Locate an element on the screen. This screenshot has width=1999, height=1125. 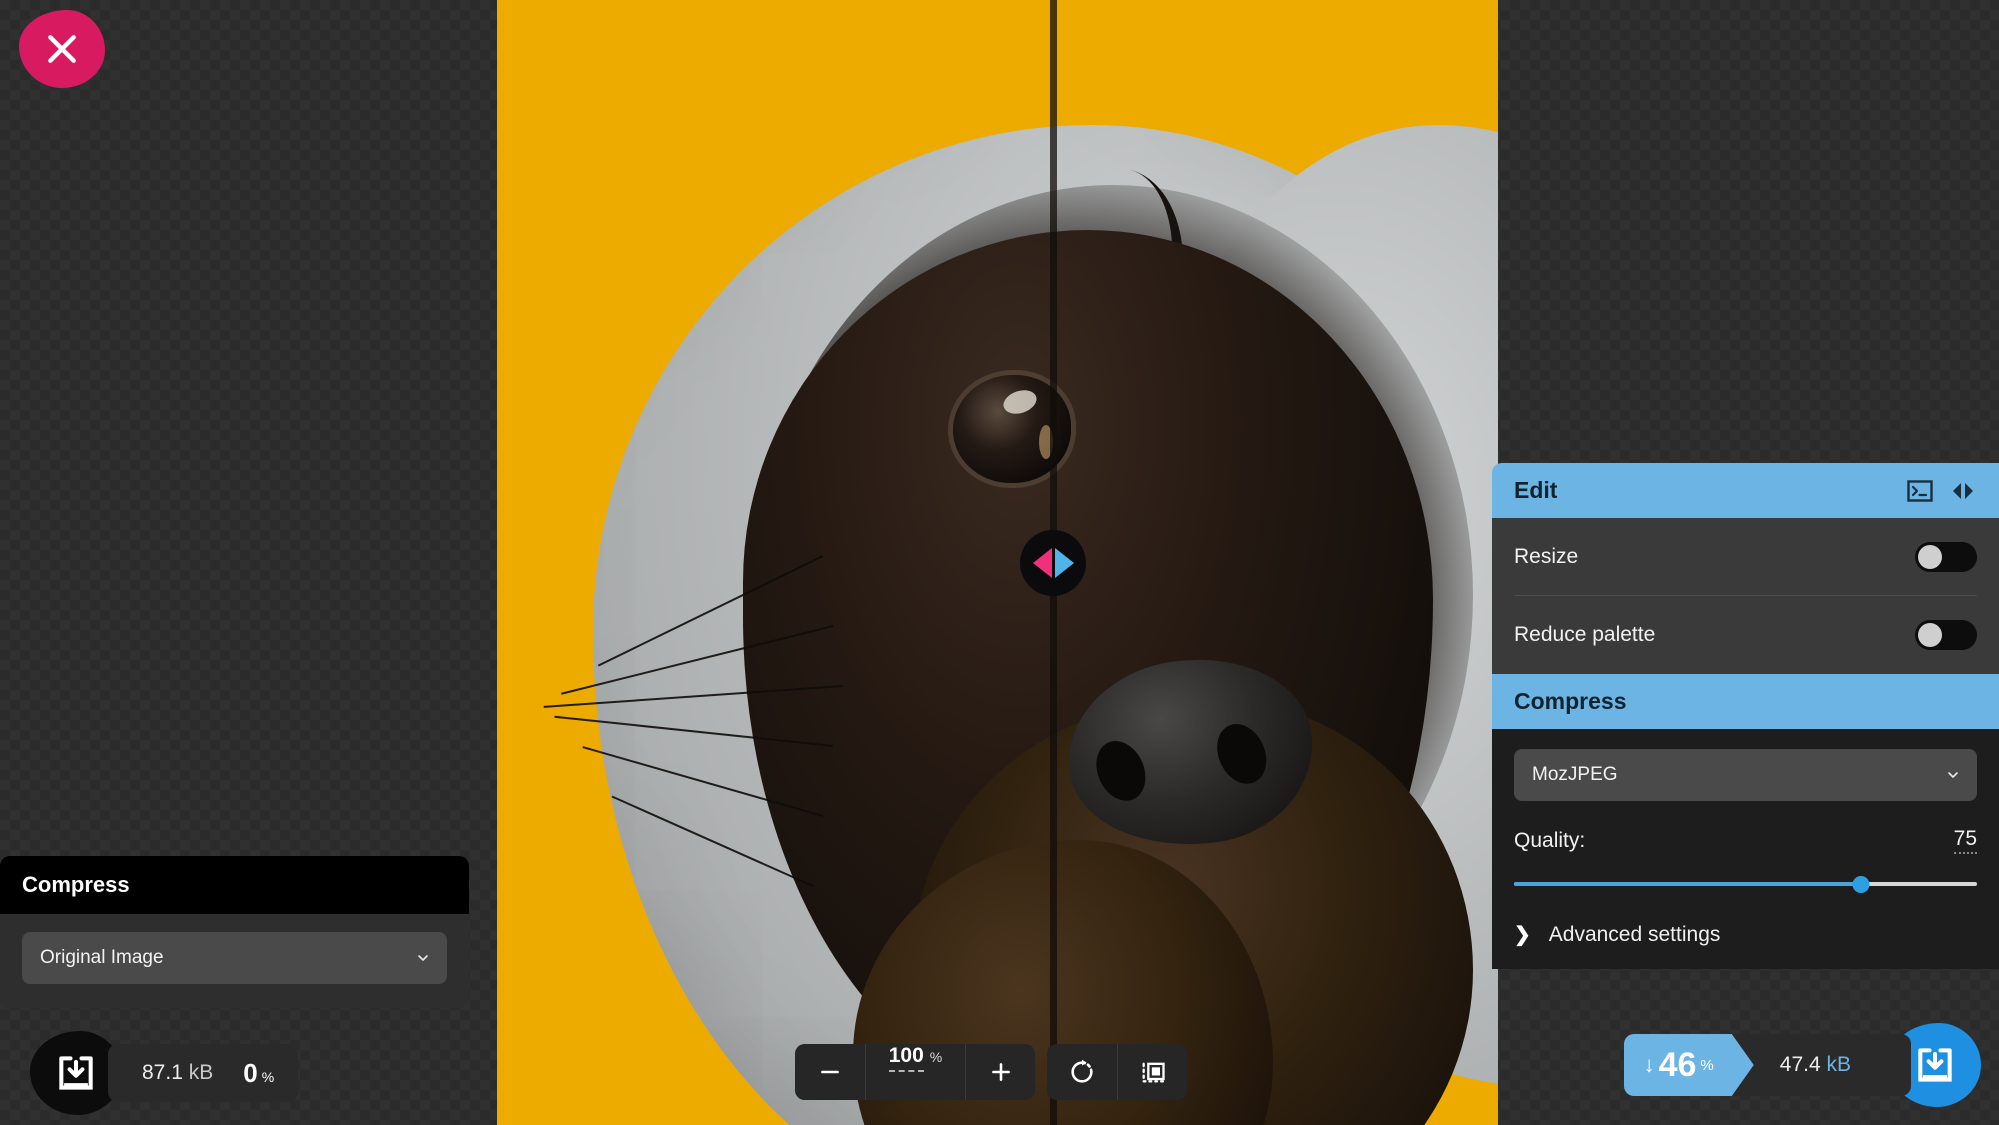
left-right-arrows-icon is located at coordinates (1963, 491).